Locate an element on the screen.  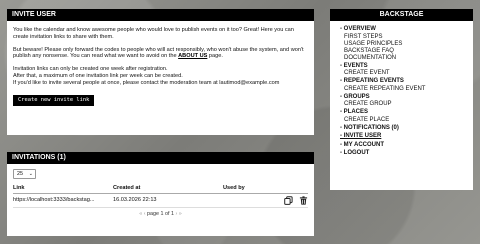
first-page-button: « is located at coordinates (140, 214).